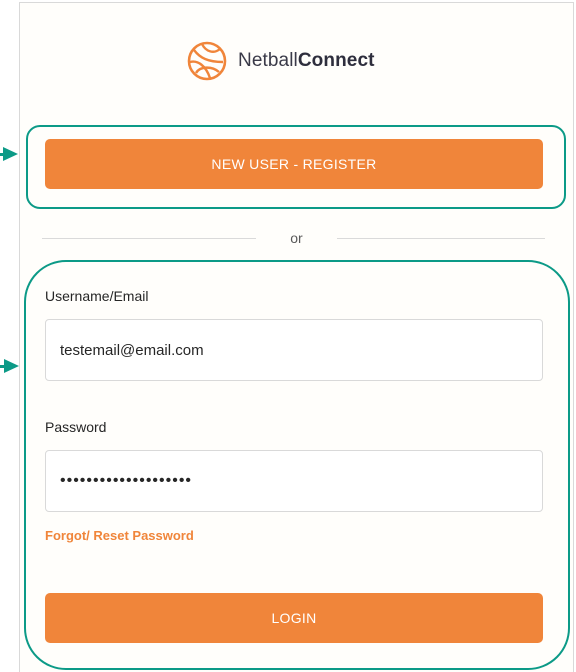  I want to click on brand-name-regular: Netball, so click(268, 60).